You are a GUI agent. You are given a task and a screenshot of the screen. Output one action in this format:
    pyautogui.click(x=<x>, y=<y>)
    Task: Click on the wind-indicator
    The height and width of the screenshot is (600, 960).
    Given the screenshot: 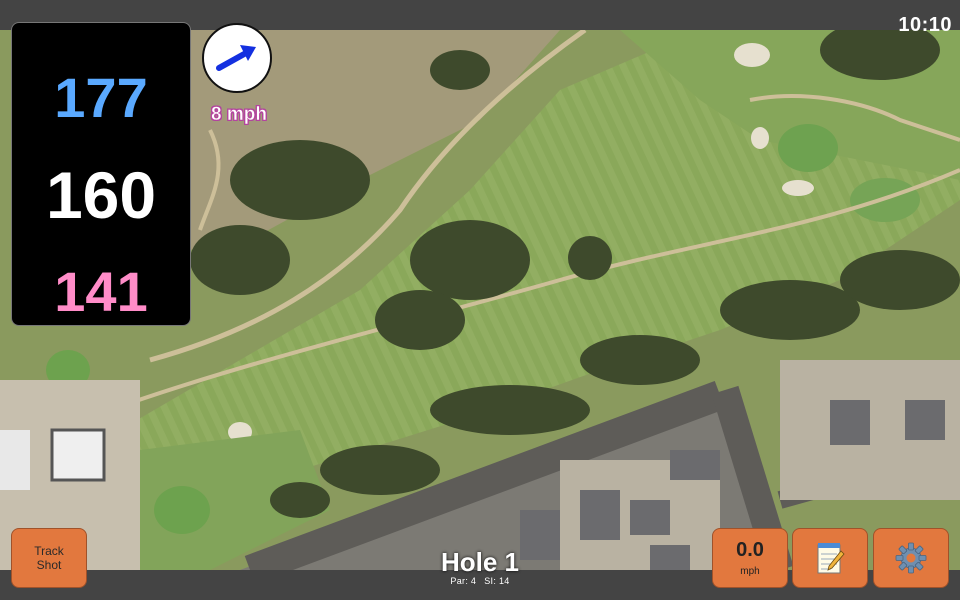 What is the action you would take?
    pyautogui.click(x=237, y=58)
    